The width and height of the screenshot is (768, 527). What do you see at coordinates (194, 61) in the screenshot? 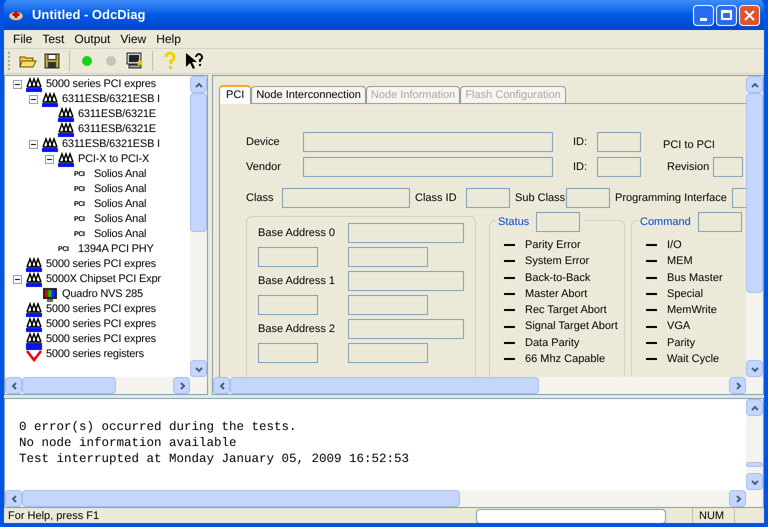
I see `pointer-question-icon` at bounding box center [194, 61].